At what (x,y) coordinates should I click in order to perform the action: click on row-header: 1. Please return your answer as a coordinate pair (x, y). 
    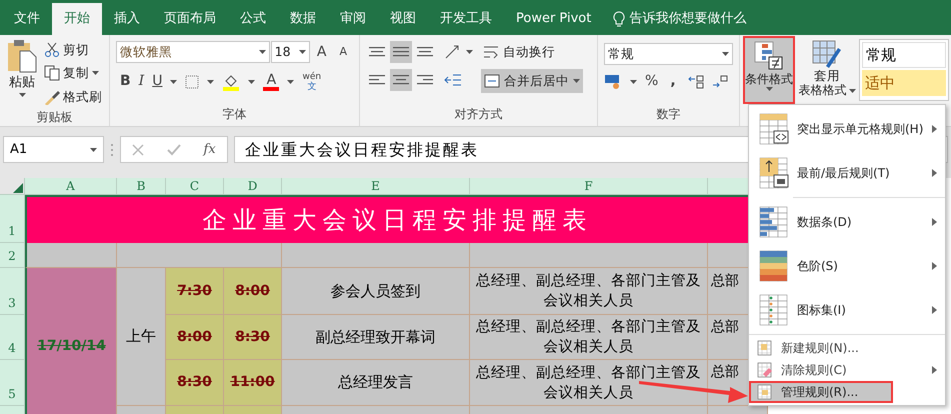
    Looking at the image, I should click on (12, 219).